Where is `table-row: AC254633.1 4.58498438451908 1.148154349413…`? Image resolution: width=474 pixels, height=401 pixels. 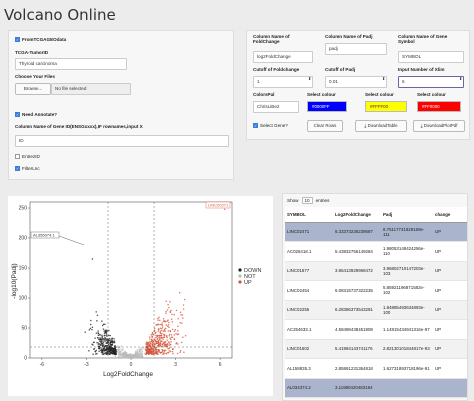
table-row: AC254633.1 4.58498438451908 1.148154349413… is located at coordinates (376, 329).